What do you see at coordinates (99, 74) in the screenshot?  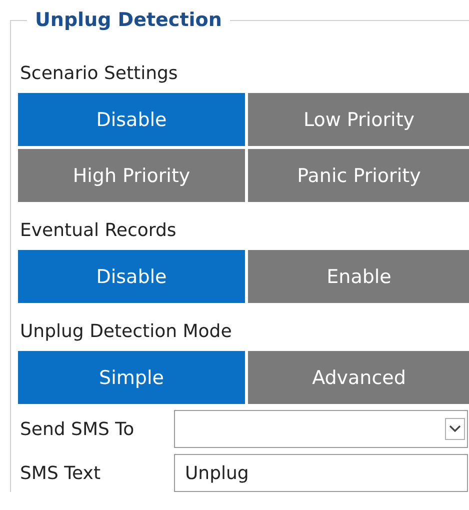 I see `section-label: Scenario Settings` at bounding box center [99, 74].